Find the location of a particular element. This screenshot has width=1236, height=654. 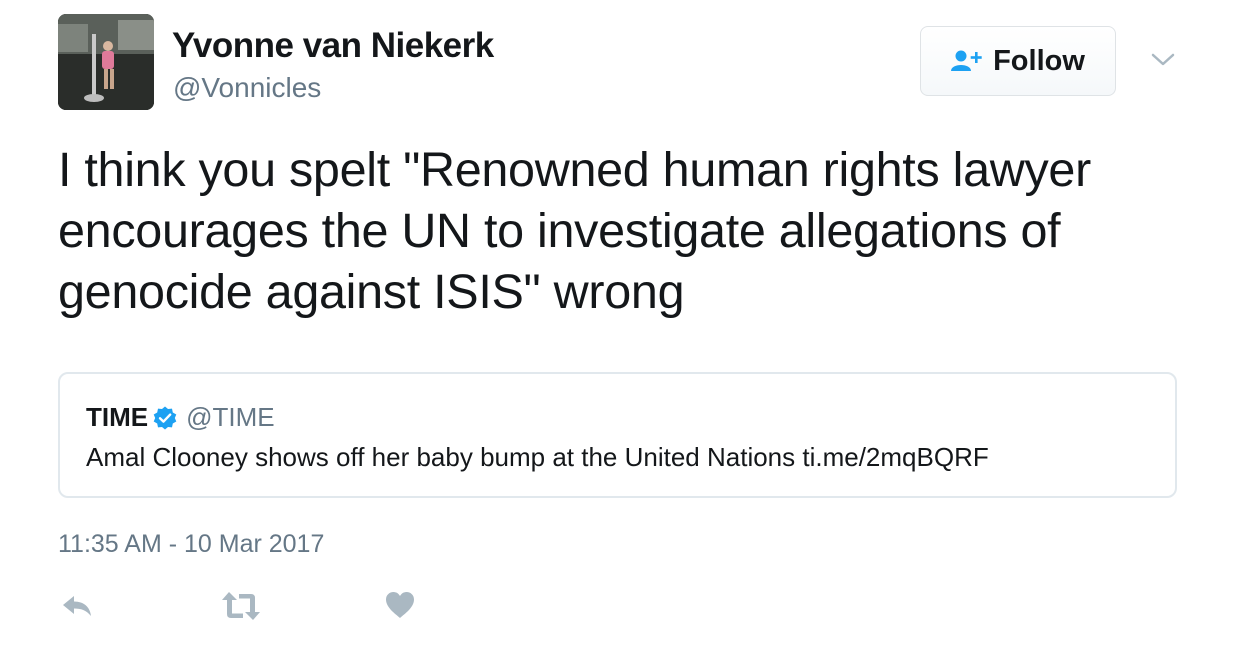

like-heart-icon is located at coordinates (400, 607).